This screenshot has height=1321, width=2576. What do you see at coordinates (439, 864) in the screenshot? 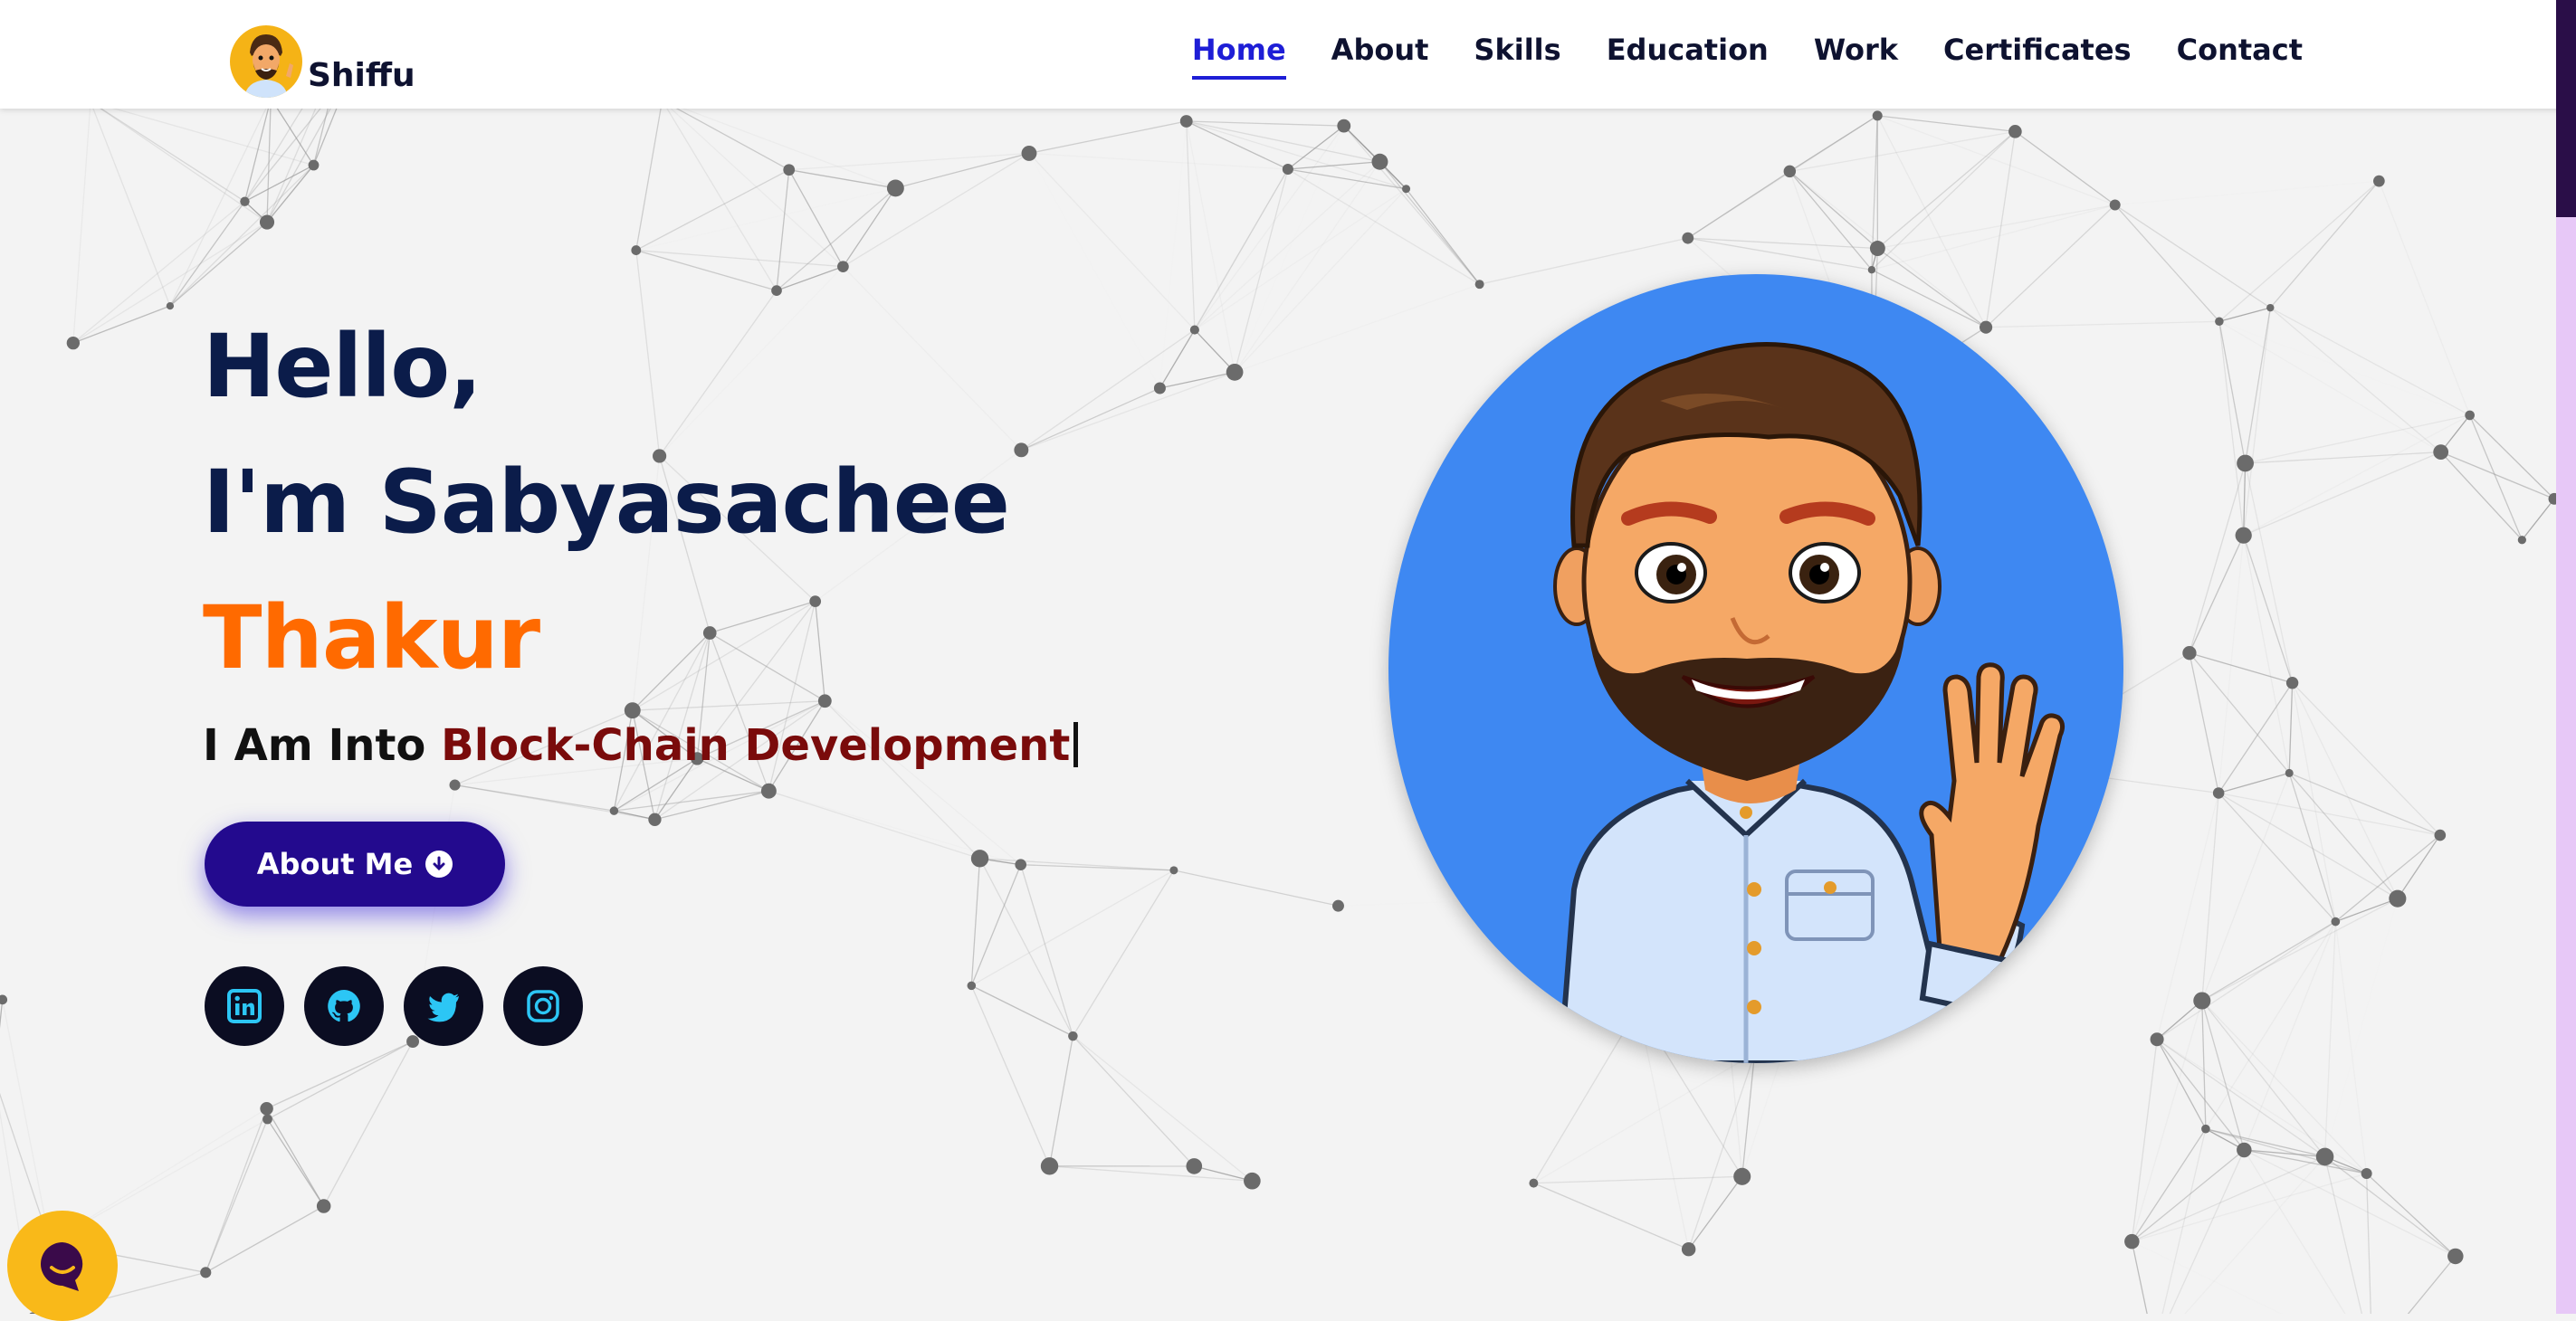
I see `arrow-down-circle-icon` at bounding box center [439, 864].